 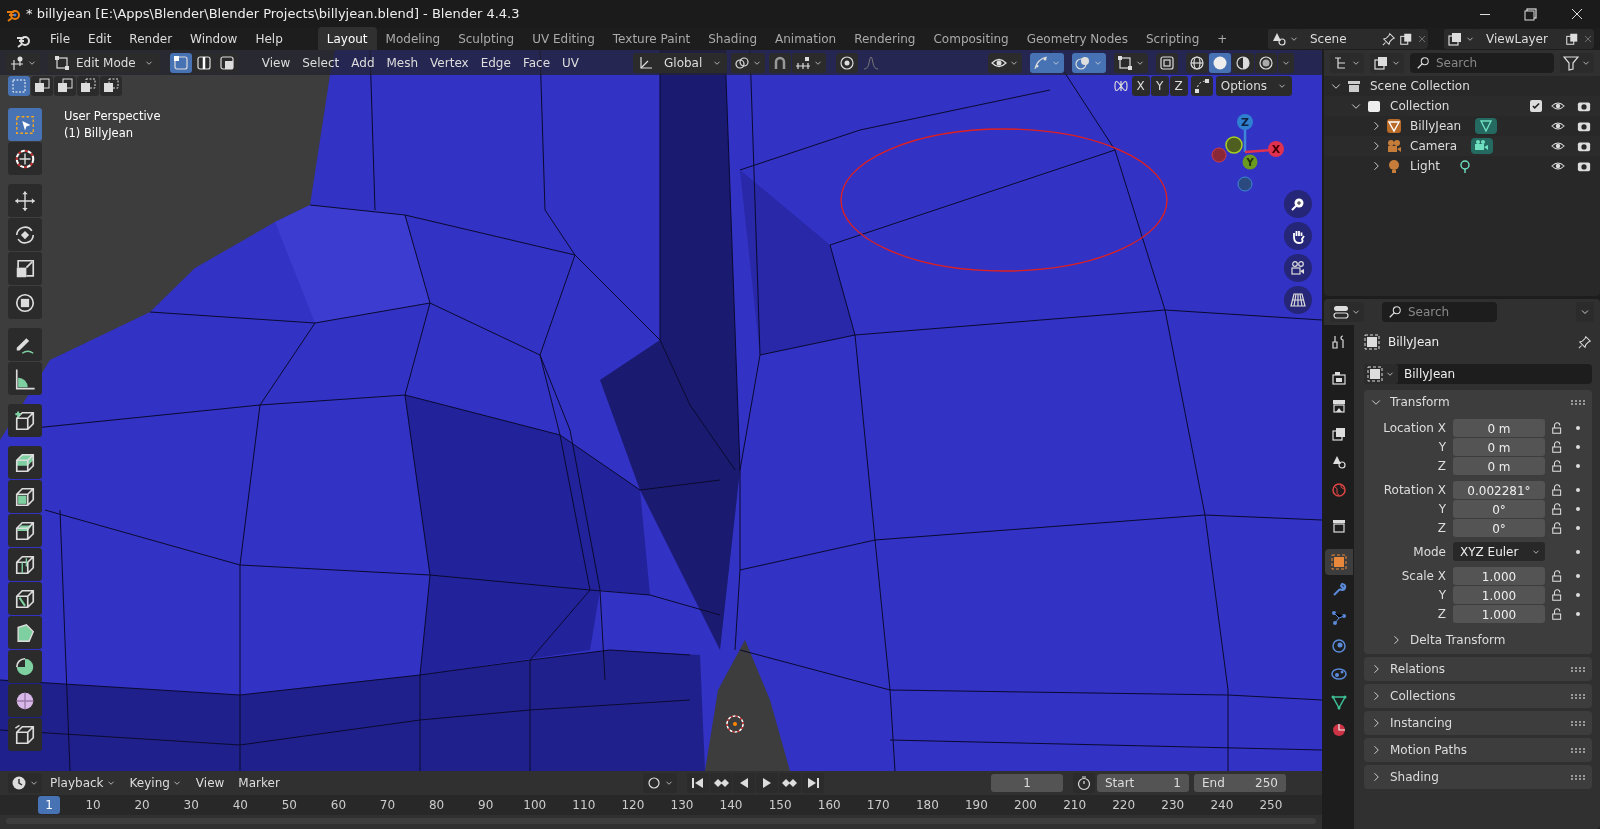 What do you see at coordinates (1420, 106) in the screenshot?
I see `outliner-item: Collection` at bounding box center [1420, 106].